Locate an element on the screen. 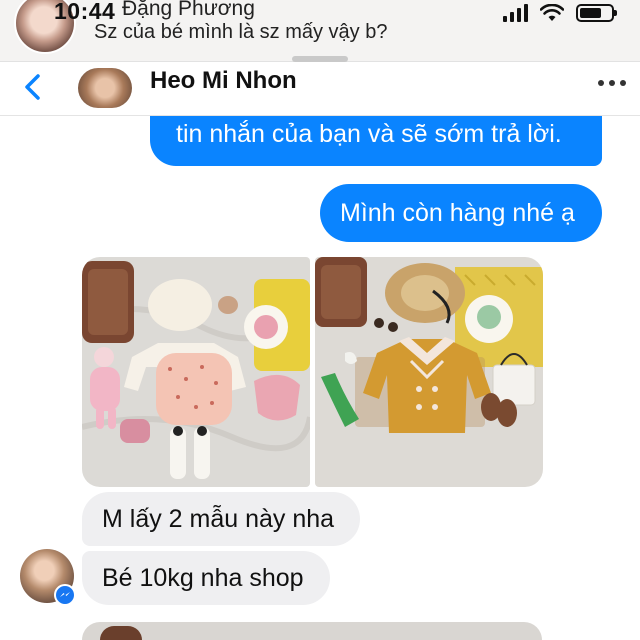 This screenshot has height=640, width=640. contact-name: Heo Mi Nhon is located at coordinates (223, 81).